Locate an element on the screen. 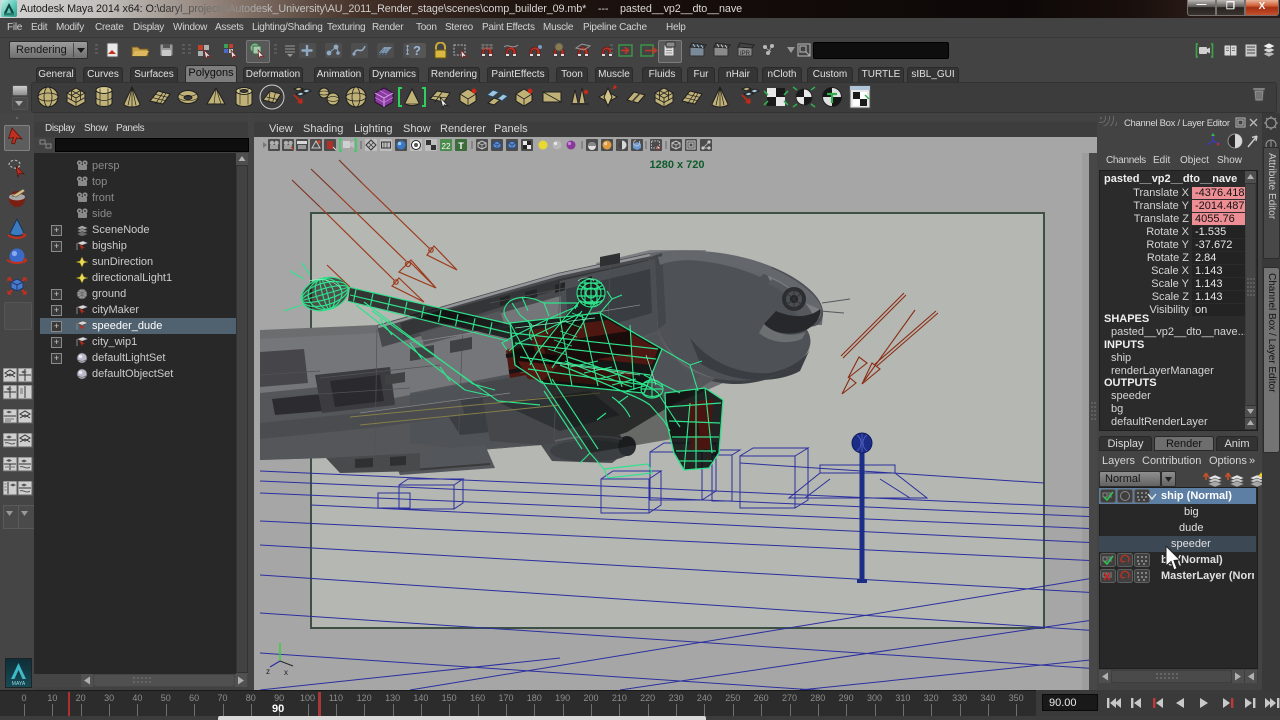 The image size is (1280, 720). svg-text: x is located at coordinates (286, 672).